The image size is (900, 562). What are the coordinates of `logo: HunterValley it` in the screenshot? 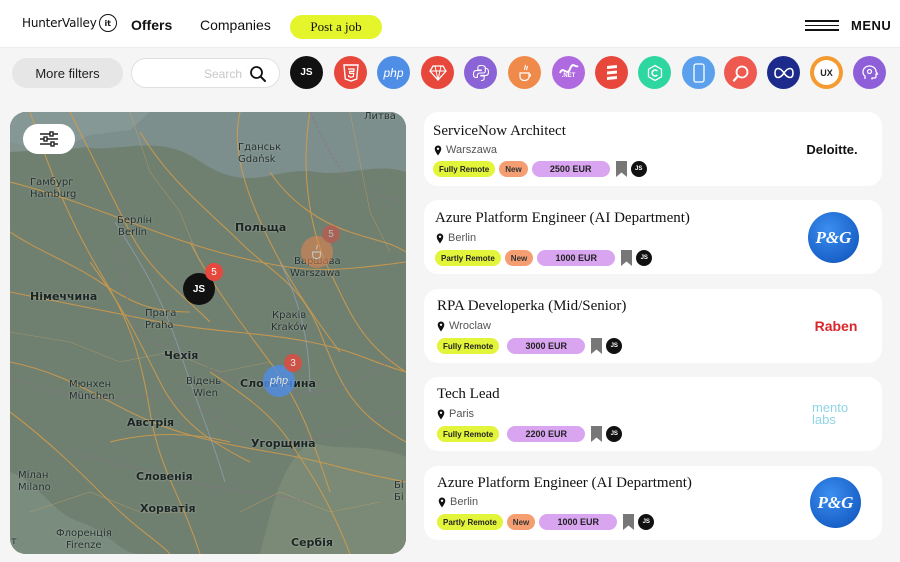 It's located at (69, 23).